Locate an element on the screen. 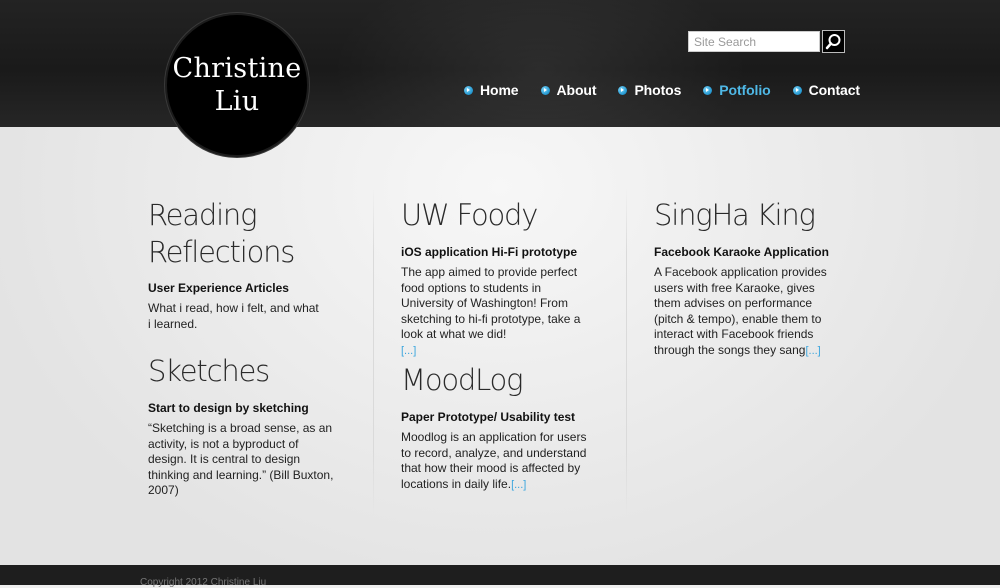  nav-item-label: Photos is located at coordinates (658, 90).